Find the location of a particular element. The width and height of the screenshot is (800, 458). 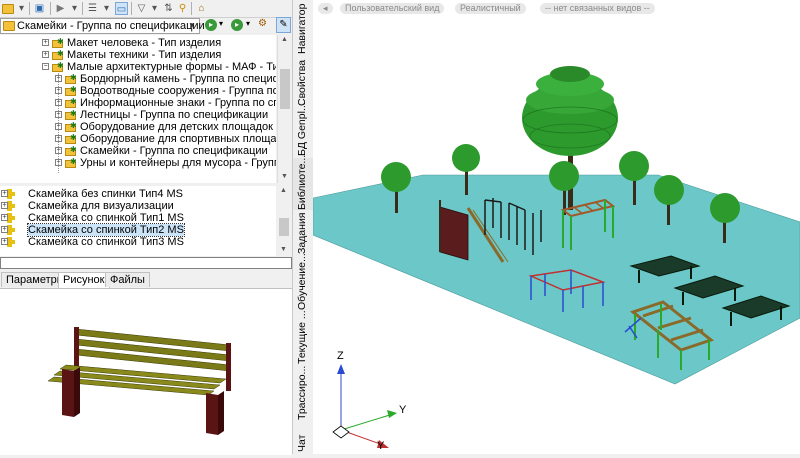

list-item-label: Скамейка со спинкой Тип2 MS is located at coordinates (106, 230).